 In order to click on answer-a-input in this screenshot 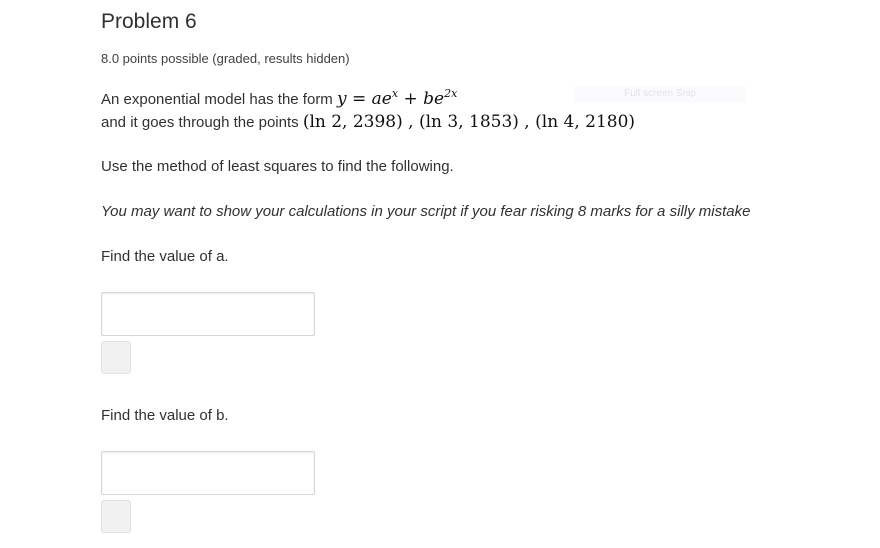, I will do `click(208, 314)`.